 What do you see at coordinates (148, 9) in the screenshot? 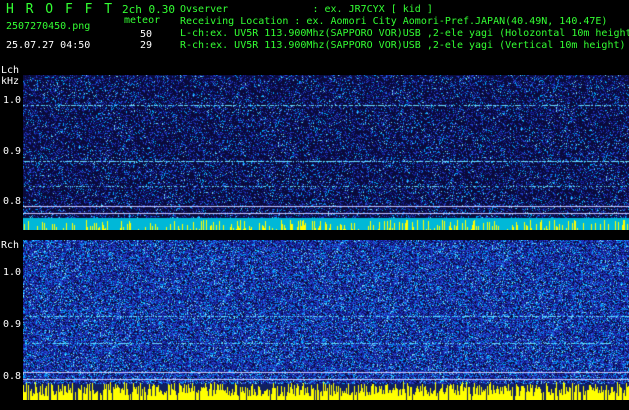
I see `version-label: 2ch 0.30` at bounding box center [148, 9].